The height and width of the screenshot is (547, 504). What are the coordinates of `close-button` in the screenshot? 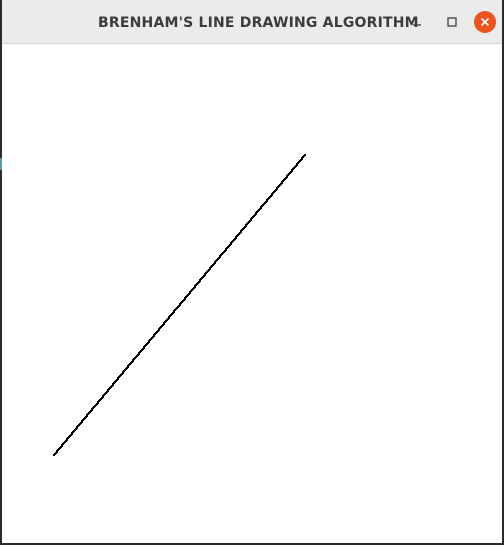 It's located at (485, 22).